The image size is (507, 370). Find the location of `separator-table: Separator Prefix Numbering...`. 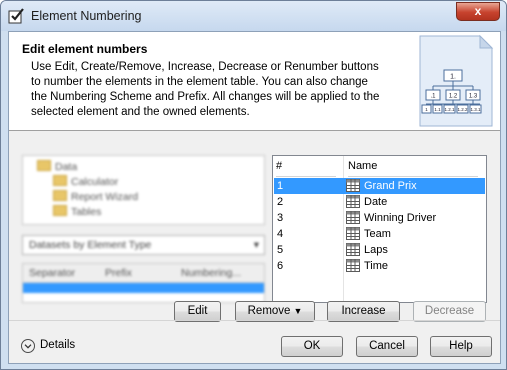

separator-table: Separator Prefix Numbering... is located at coordinates (143, 283).